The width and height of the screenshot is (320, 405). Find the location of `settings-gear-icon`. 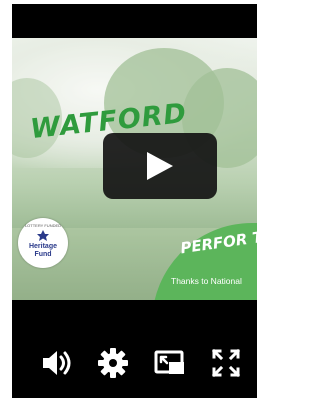

settings-gear-icon is located at coordinates (113, 363).